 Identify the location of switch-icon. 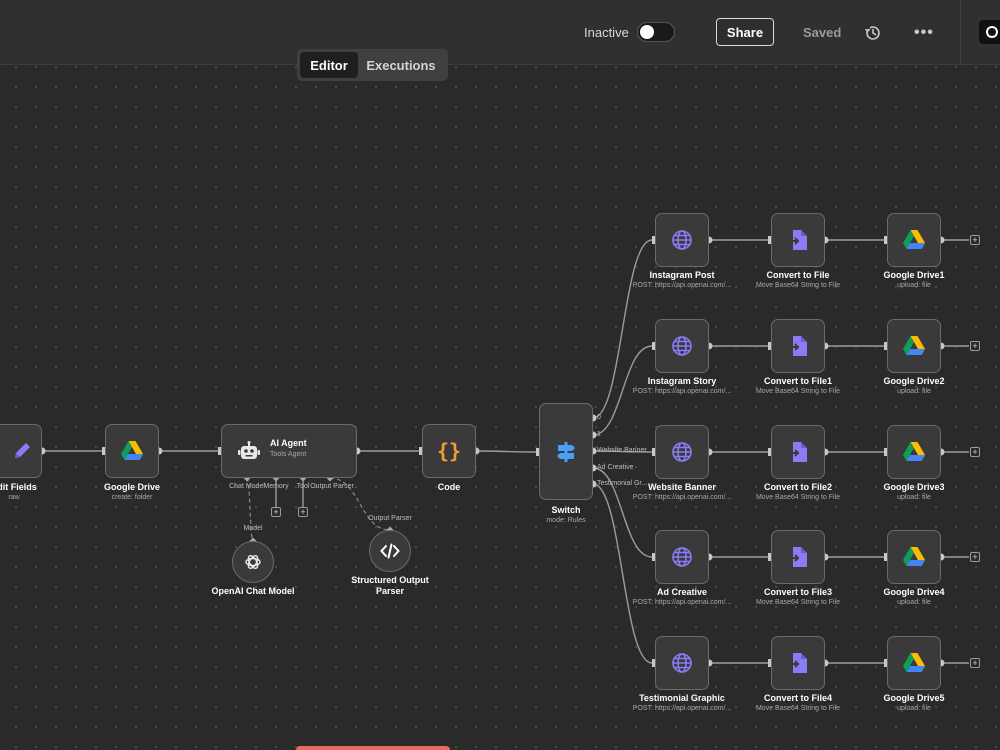
(566, 451).